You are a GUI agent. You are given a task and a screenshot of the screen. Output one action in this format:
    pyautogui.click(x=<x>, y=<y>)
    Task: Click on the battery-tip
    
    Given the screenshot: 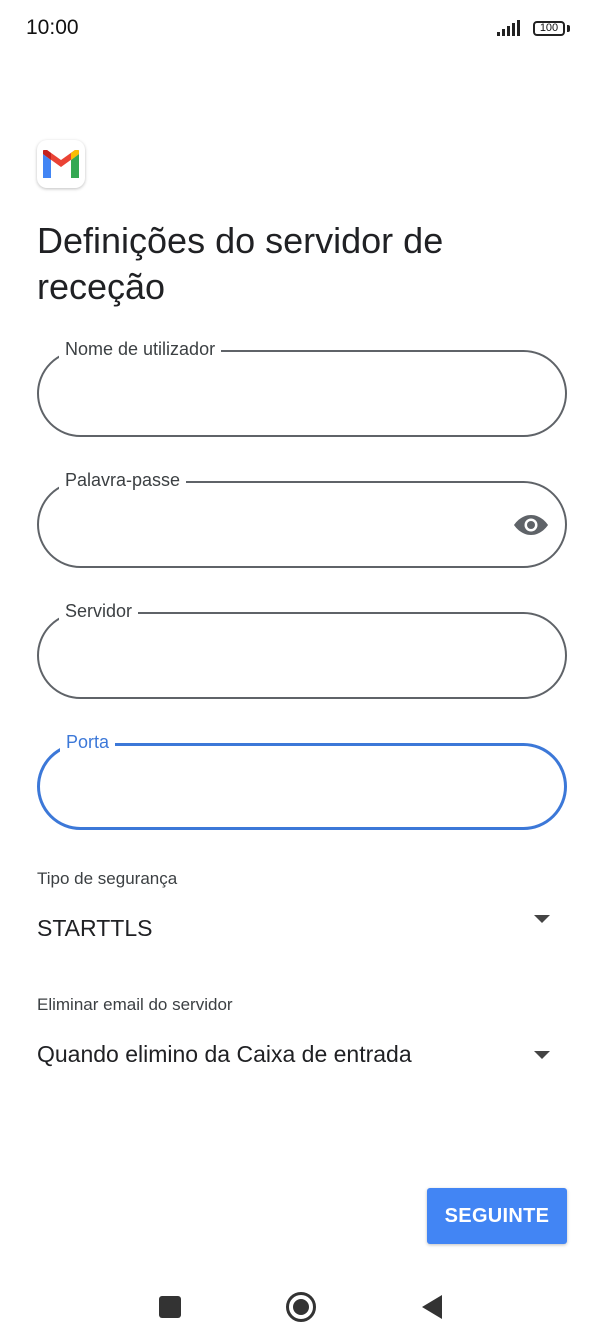 What is the action you would take?
    pyautogui.click(x=568, y=28)
    